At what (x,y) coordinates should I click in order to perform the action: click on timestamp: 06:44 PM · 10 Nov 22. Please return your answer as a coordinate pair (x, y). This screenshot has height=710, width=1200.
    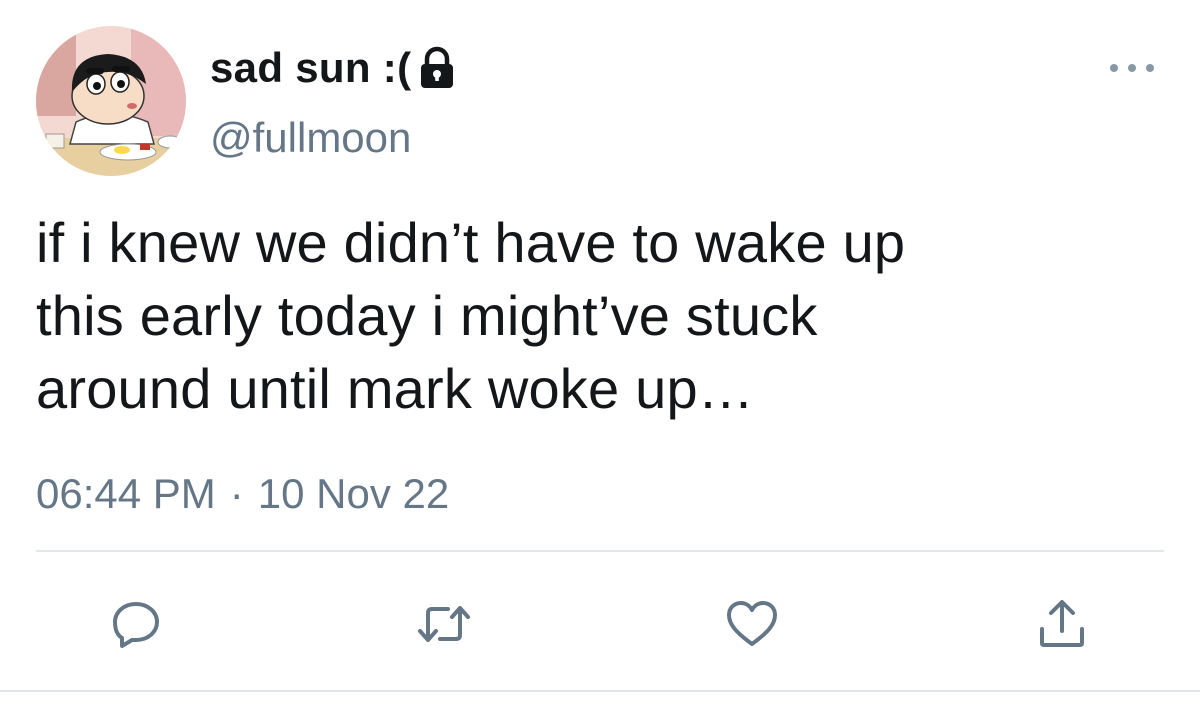
    Looking at the image, I should click on (242, 494).